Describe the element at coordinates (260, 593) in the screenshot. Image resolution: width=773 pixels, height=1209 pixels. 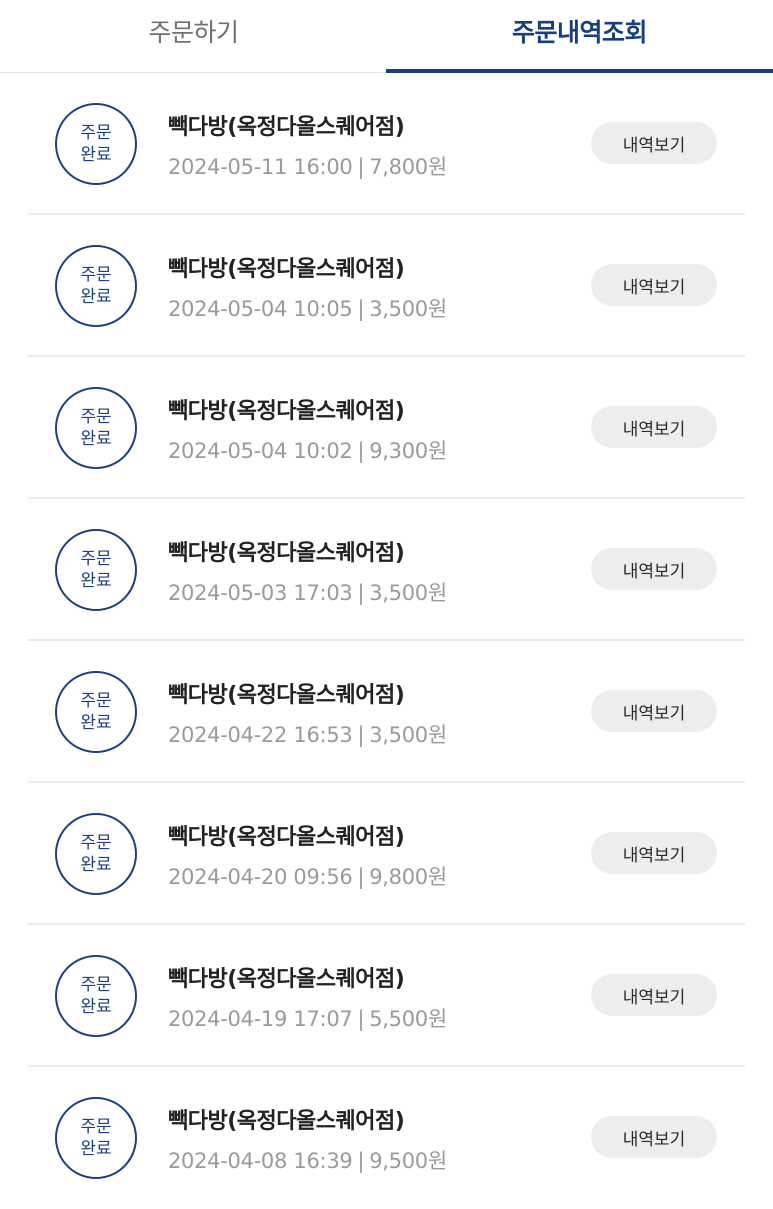
I see `order-datetime: 2024-05-03 17:03` at that location.